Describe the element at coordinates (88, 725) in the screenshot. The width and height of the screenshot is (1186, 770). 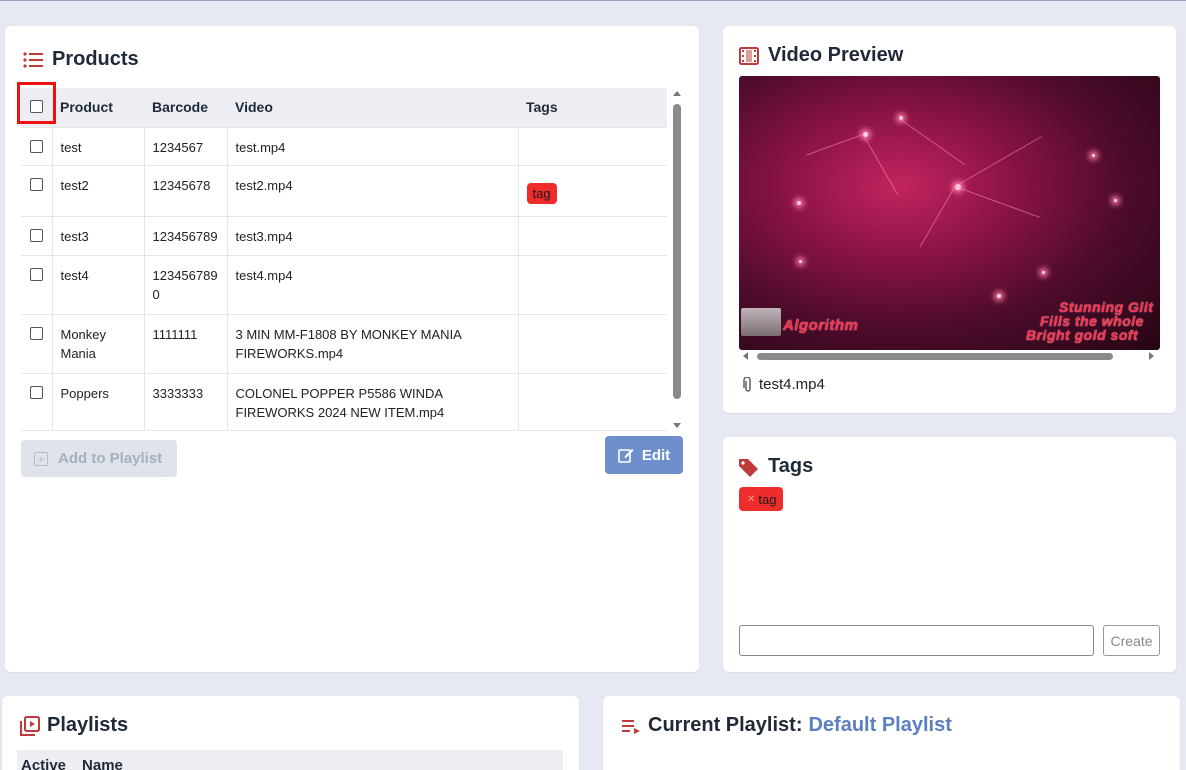
I see `playlists-title-text: Playlists` at that location.